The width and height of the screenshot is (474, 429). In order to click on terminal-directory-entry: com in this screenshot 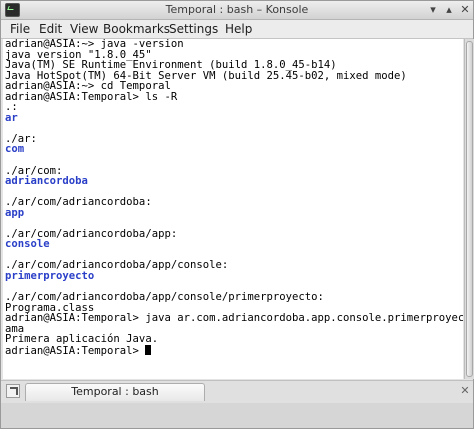, I will do `click(15, 149)`.